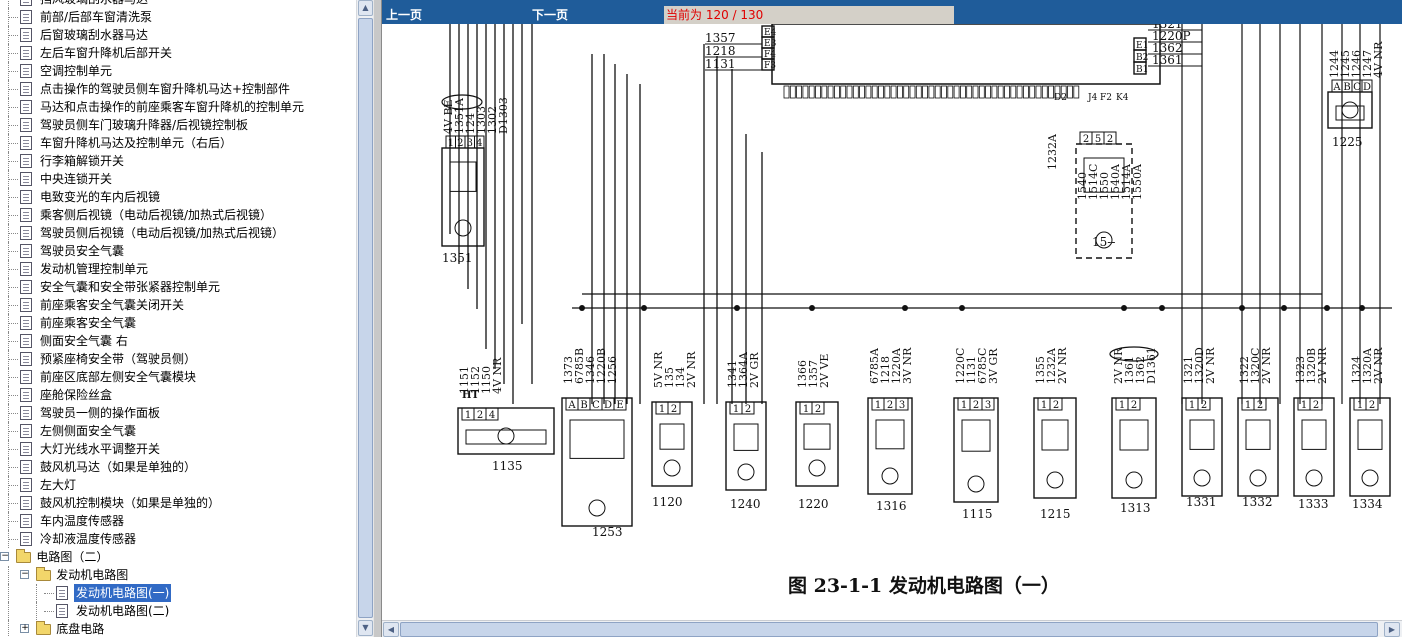  Describe the element at coordinates (178, 611) in the screenshot. I see `tree-item-doc: 发动机电路图(二)` at that location.